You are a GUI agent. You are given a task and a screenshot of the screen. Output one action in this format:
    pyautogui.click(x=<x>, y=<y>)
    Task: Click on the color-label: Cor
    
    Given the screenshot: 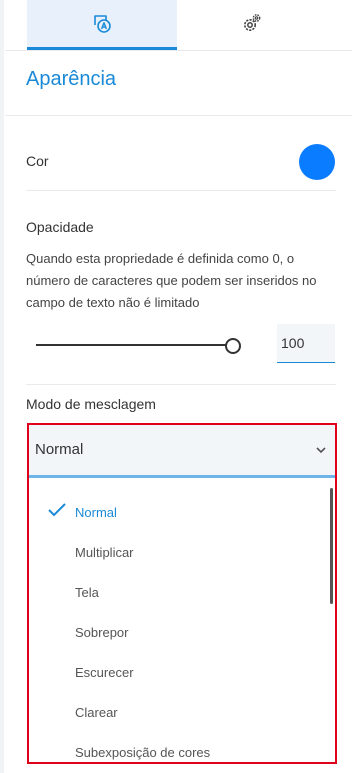 What is the action you would take?
    pyautogui.click(x=37, y=161)
    